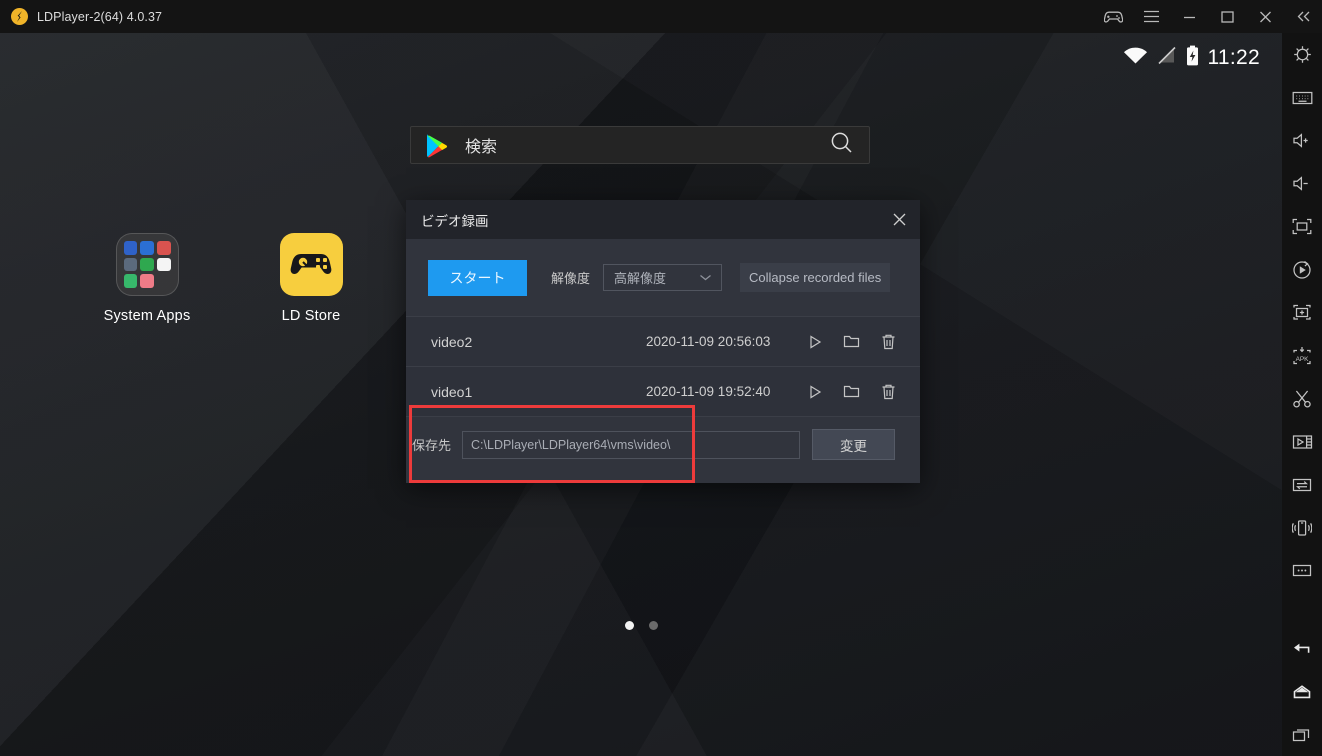 The width and height of the screenshot is (1322, 756). I want to click on folder-tile, so click(147, 264).